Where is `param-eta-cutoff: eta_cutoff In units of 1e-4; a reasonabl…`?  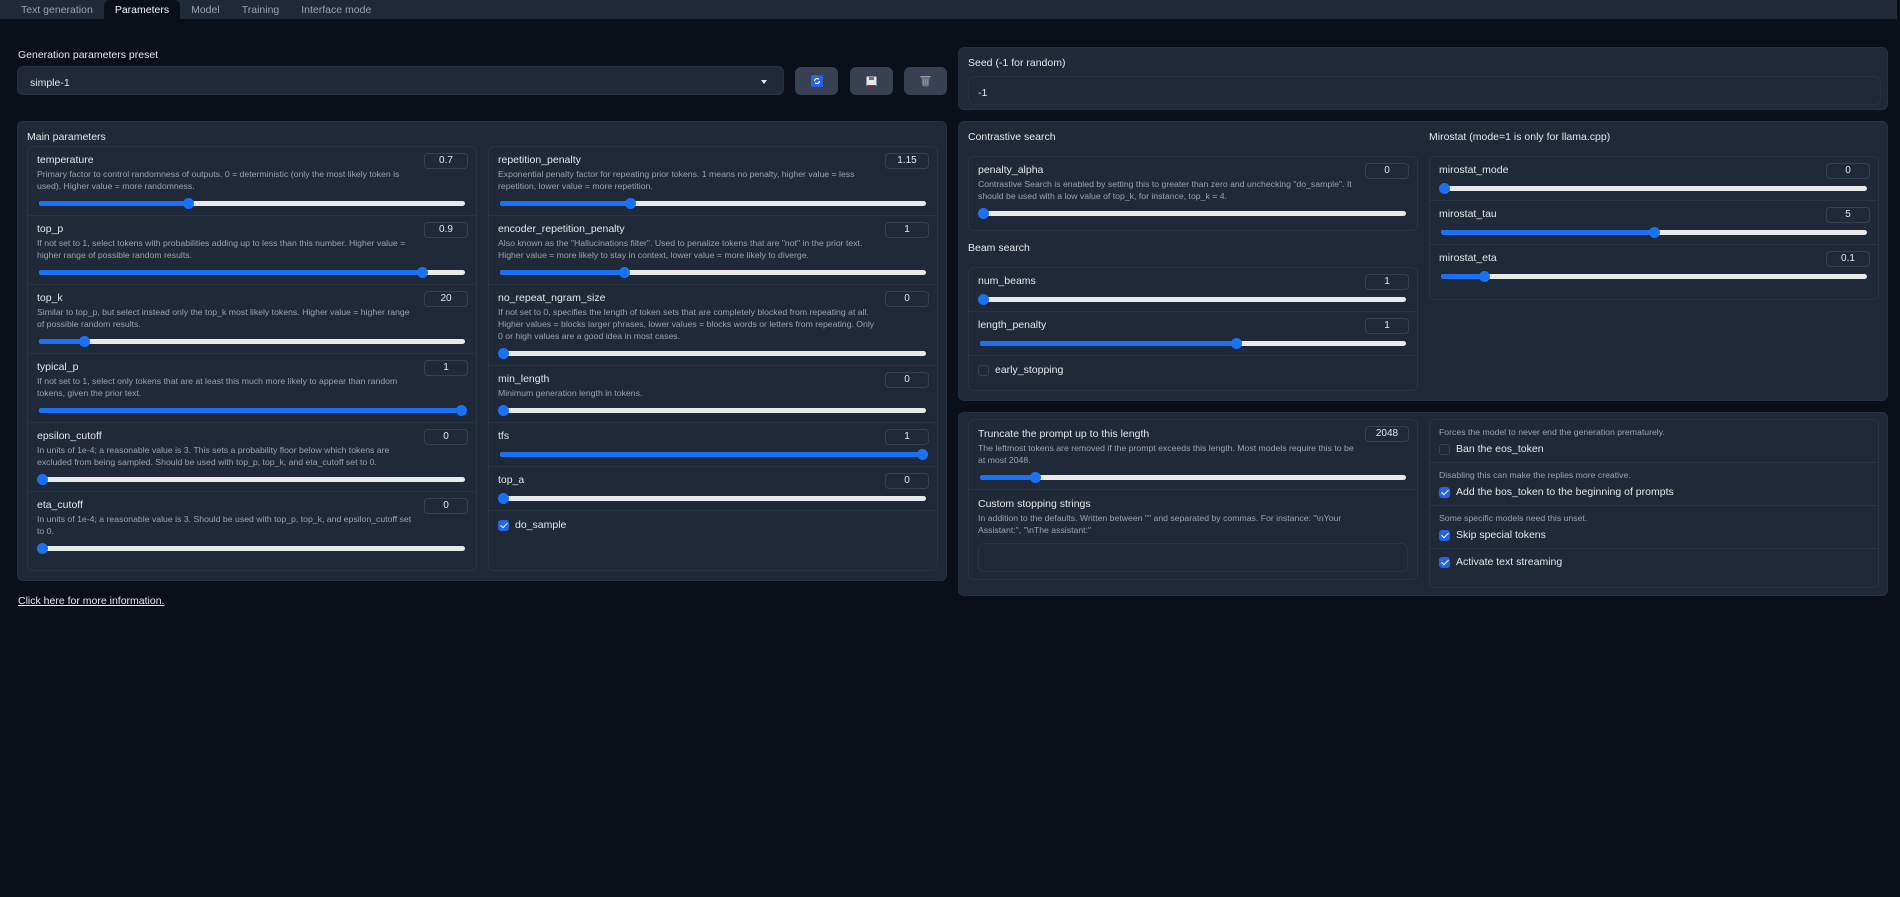
param-eta-cutoff: eta_cutoff In units of 1e-4; a reasonabl… is located at coordinates (252, 523).